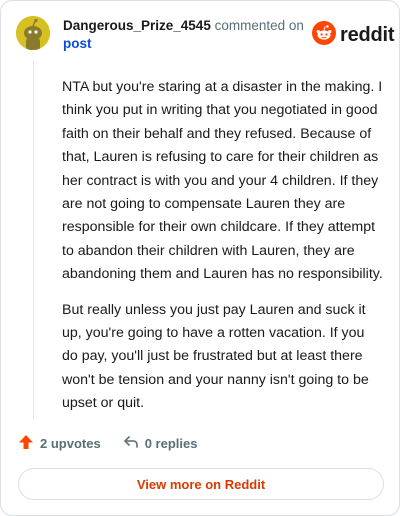 Image resolution: width=400 pixels, height=516 pixels. What do you see at coordinates (107, 443) in the screenshot?
I see `comment-footer: 2 upvotes 0 replies` at bounding box center [107, 443].